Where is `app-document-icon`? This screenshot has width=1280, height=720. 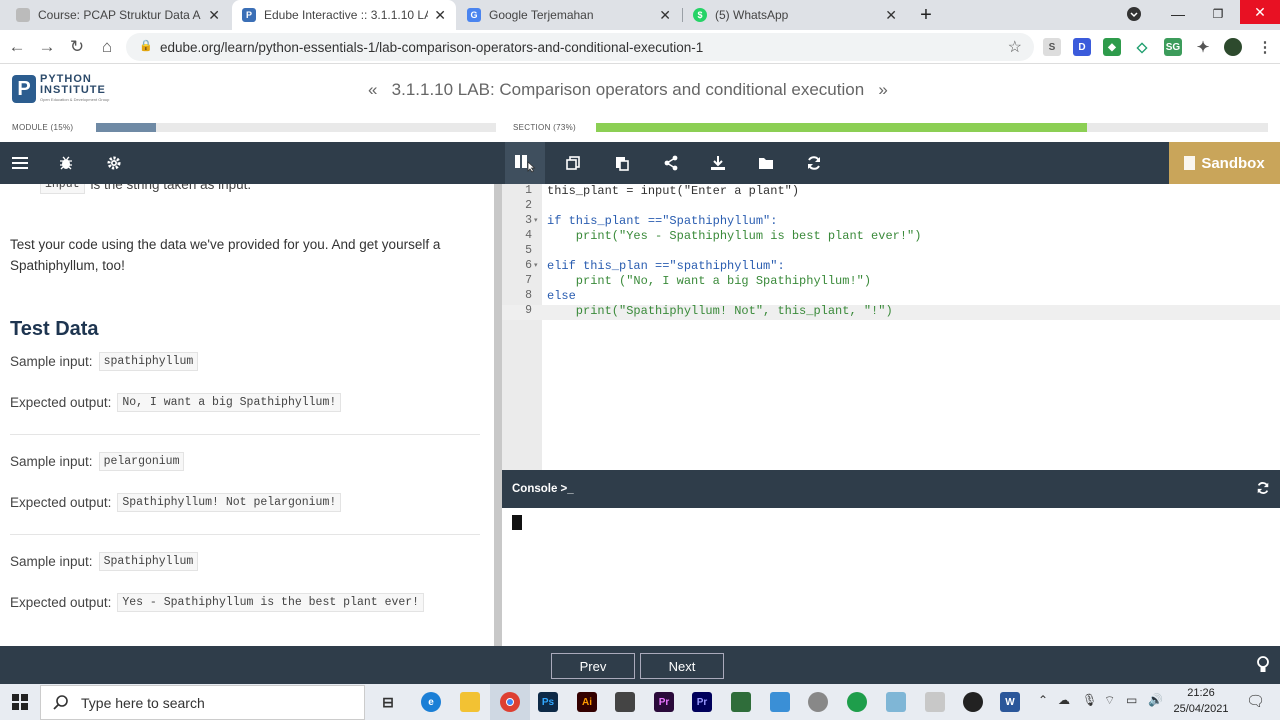
app-document-icon is located at coordinates (935, 702).